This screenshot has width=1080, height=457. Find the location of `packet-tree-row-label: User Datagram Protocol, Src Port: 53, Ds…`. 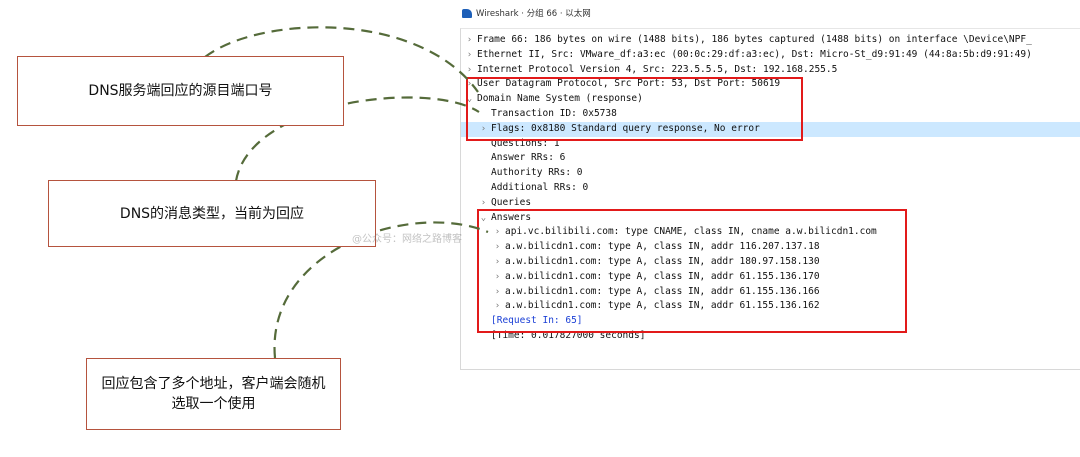

packet-tree-row-label: User Datagram Protocol, Src Port: 53, Ds… is located at coordinates (629, 84).